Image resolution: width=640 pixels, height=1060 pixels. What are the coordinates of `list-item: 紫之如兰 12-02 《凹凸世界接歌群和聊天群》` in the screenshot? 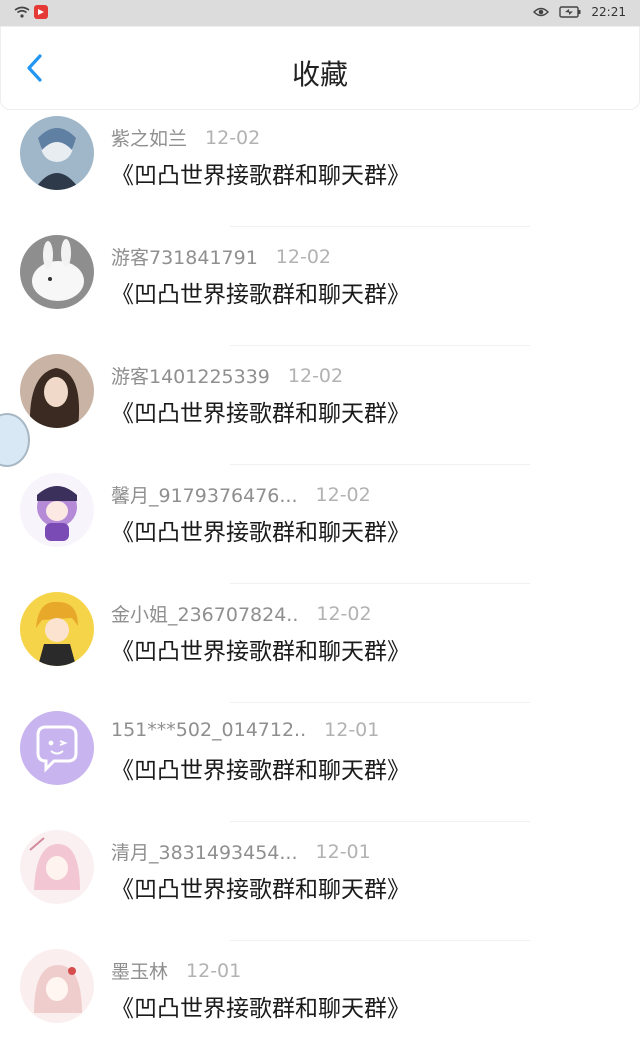 It's located at (320, 167).